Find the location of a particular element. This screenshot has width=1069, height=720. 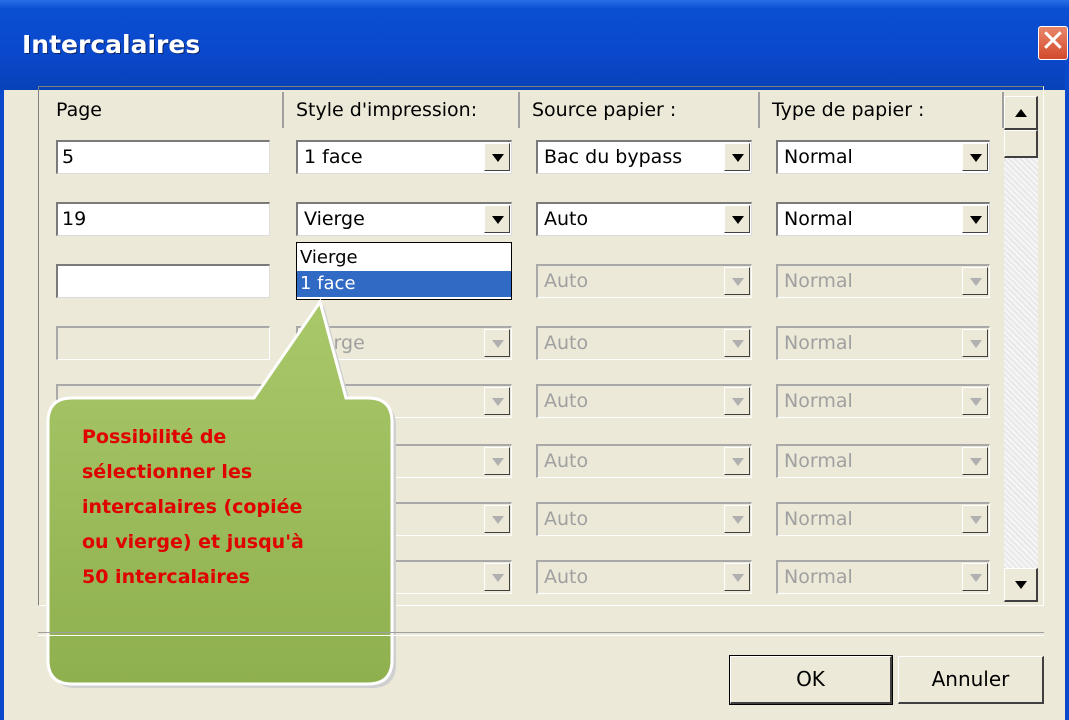

scroll-down-button is located at coordinates (1021, 585).